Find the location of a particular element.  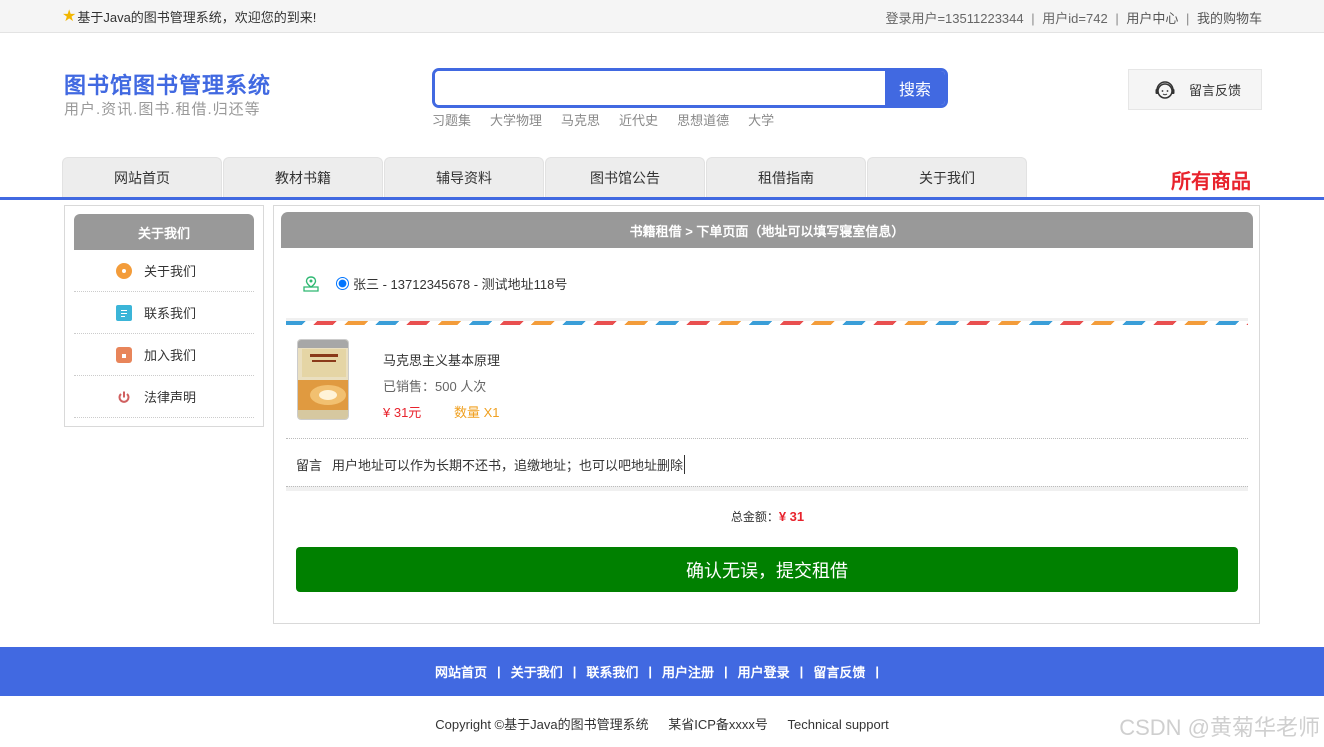

all-goods-link: 所有商品 is located at coordinates (1211, 179).